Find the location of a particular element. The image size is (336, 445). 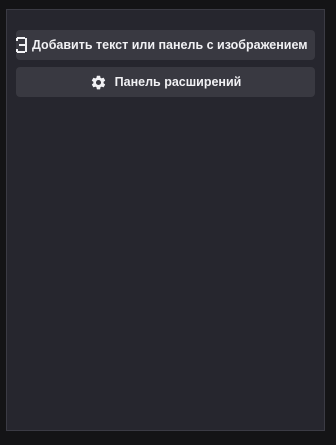

extensions-panel-button: Панель расширений is located at coordinates (165, 82).